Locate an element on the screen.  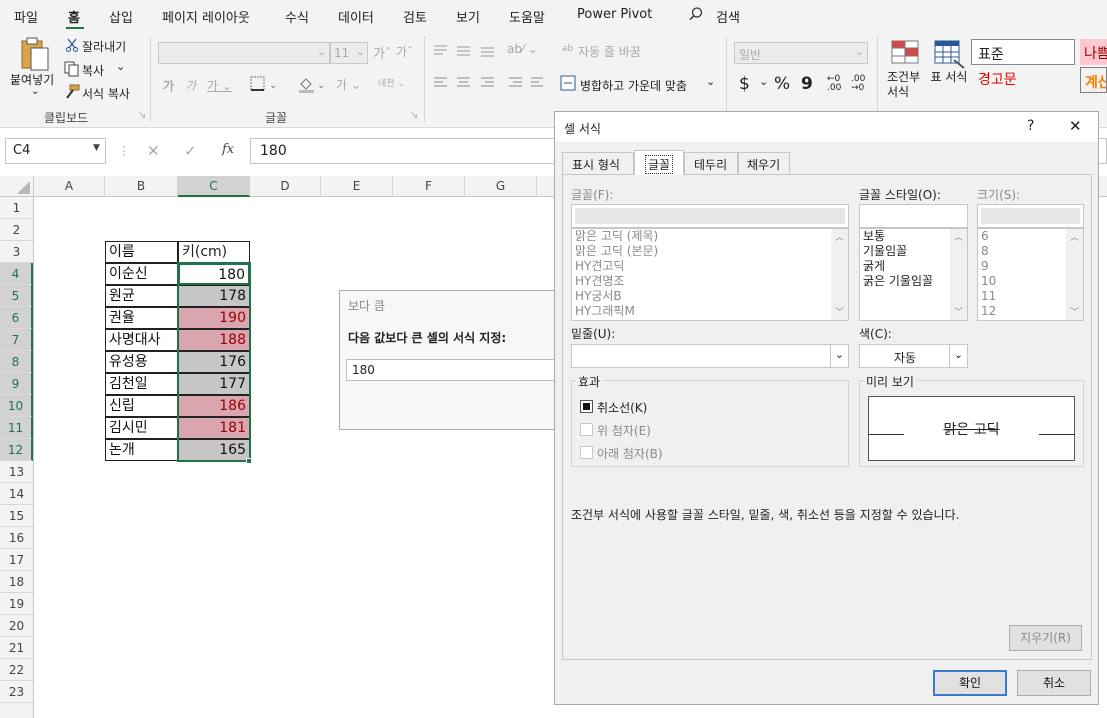
list-item: HY궁서B is located at coordinates (710, 296).